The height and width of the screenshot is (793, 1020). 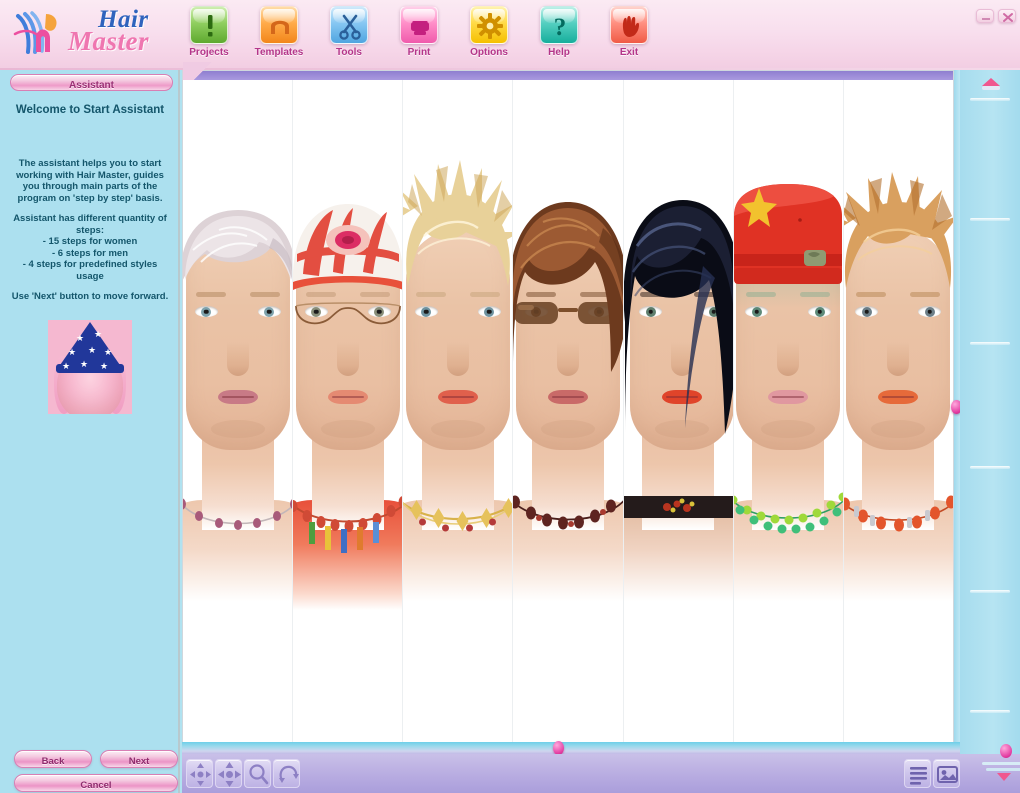 What do you see at coordinates (349, 52) in the screenshot?
I see `toolbar-label-tools: Tools` at bounding box center [349, 52].